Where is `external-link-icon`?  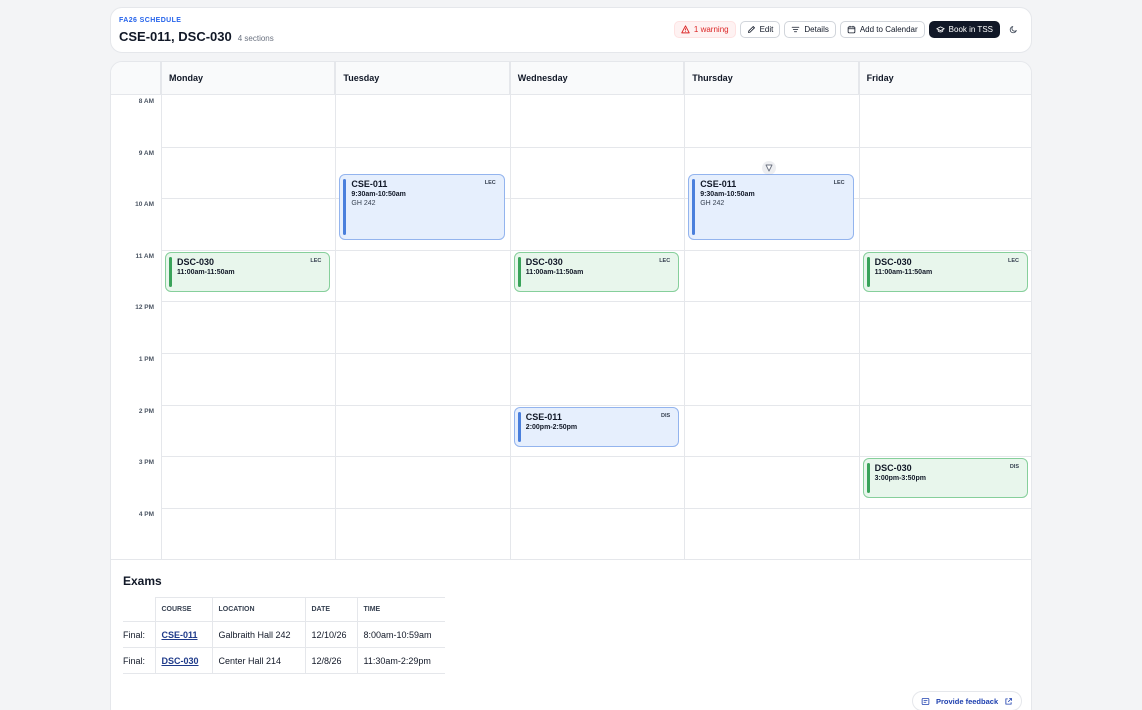
external-link-icon is located at coordinates (1008, 701).